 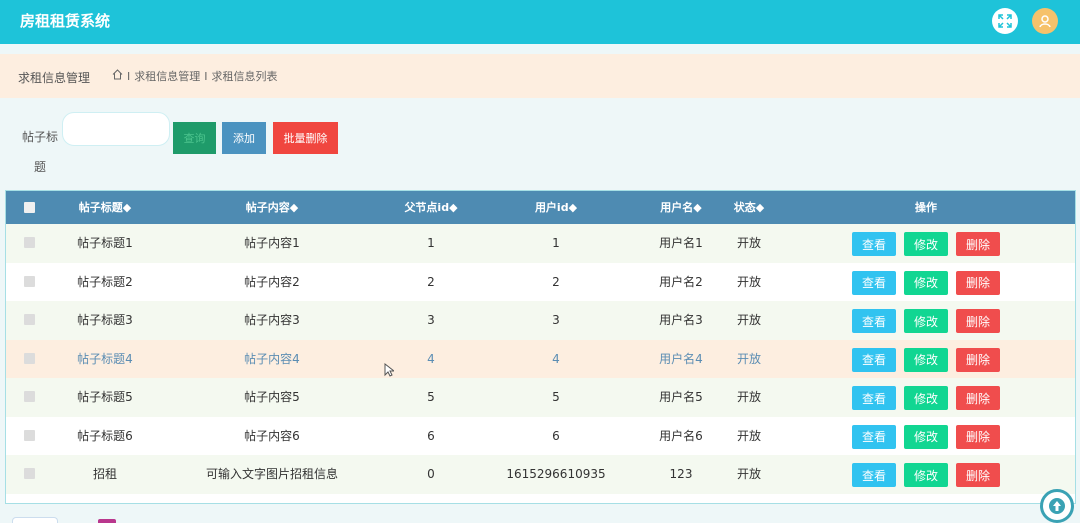 What do you see at coordinates (926, 207) in the screenshot?
I see `column-header-actions: 操作` at bounding box center [926, 207].